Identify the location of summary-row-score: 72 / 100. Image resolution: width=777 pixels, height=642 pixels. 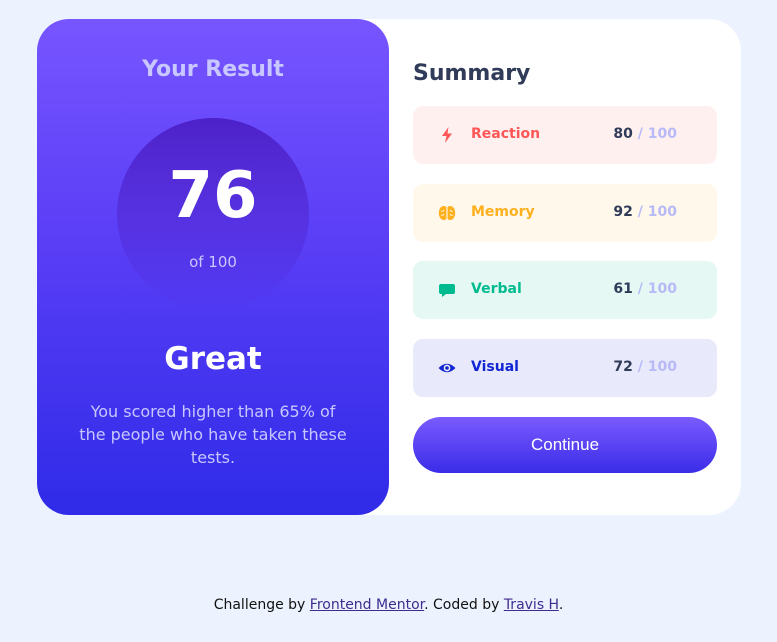
(645, 367).